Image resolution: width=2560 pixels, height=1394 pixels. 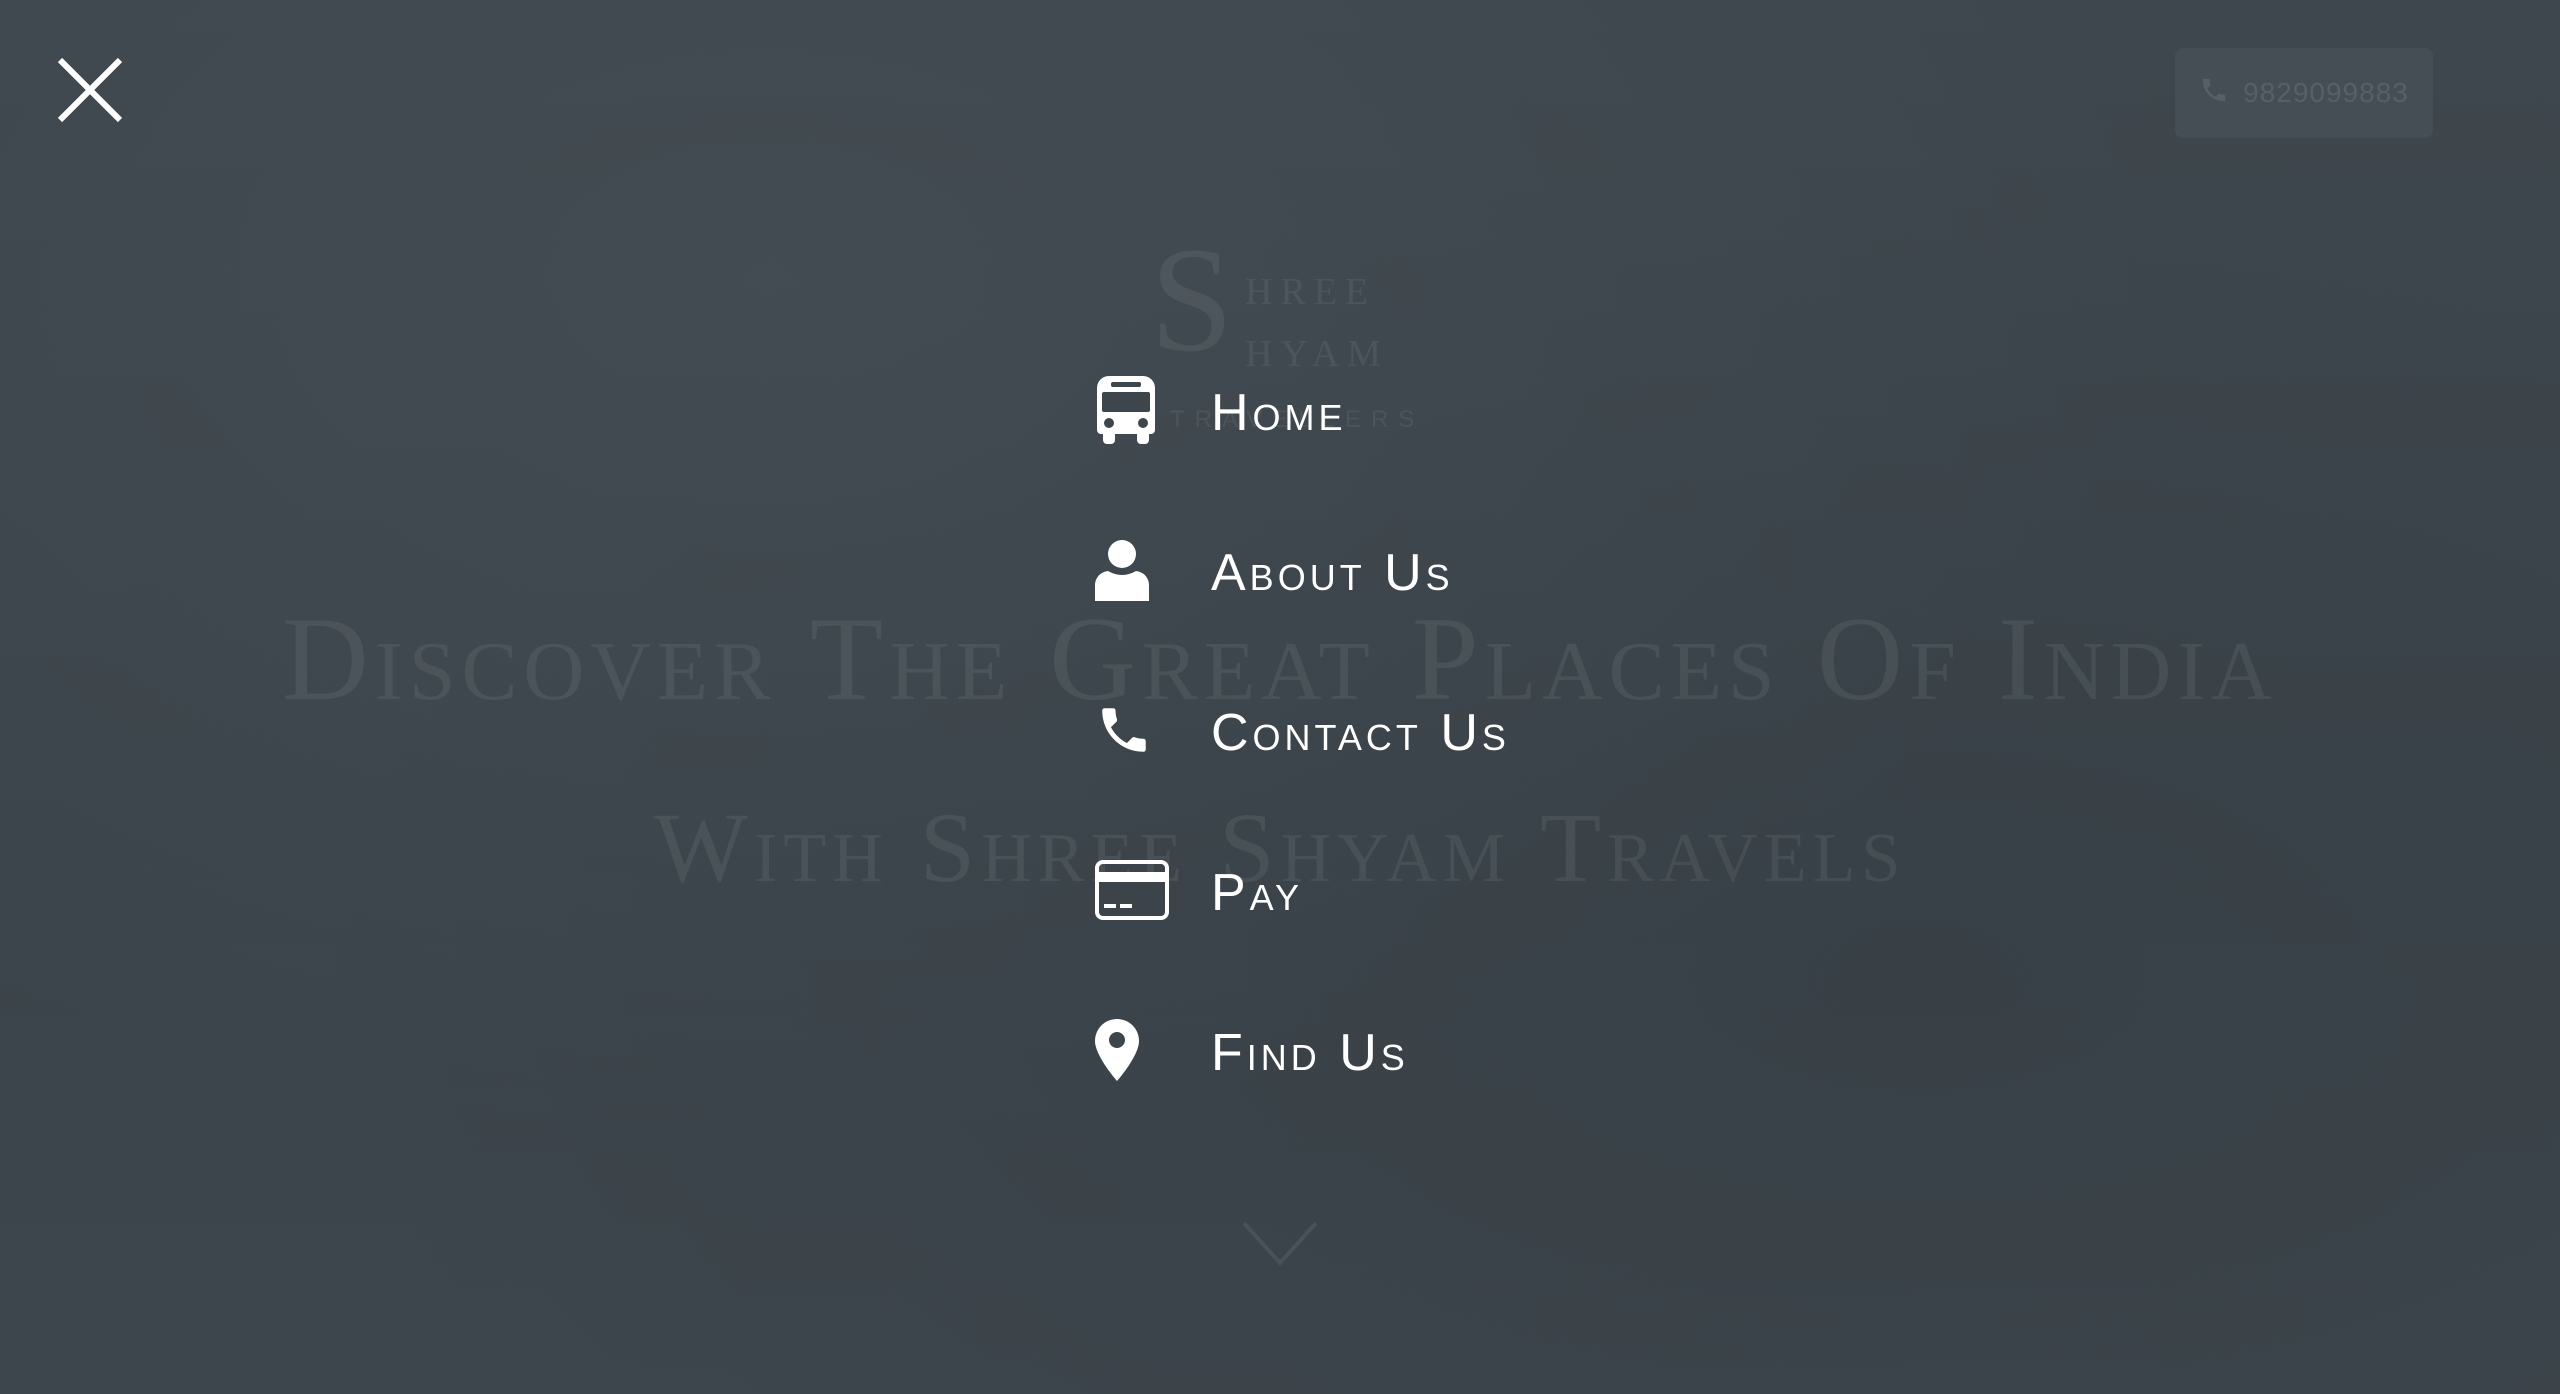 What do you see at coordinates (2326, 92) in the screenshot?
I see `call-button-label: 9829099883` at bounding box center [2326, 92].